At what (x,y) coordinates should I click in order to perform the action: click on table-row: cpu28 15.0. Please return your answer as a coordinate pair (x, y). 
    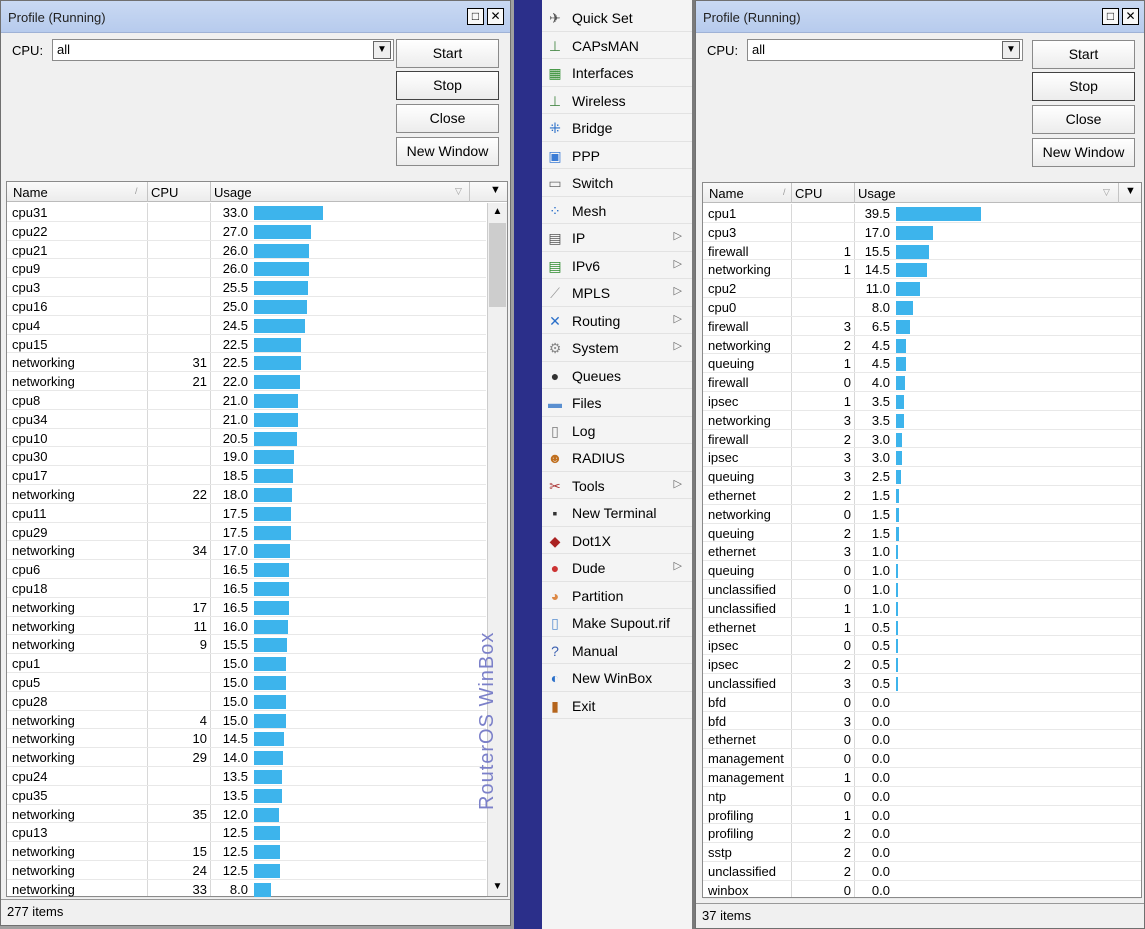
    Looking at the image, I should click on (246, 701).